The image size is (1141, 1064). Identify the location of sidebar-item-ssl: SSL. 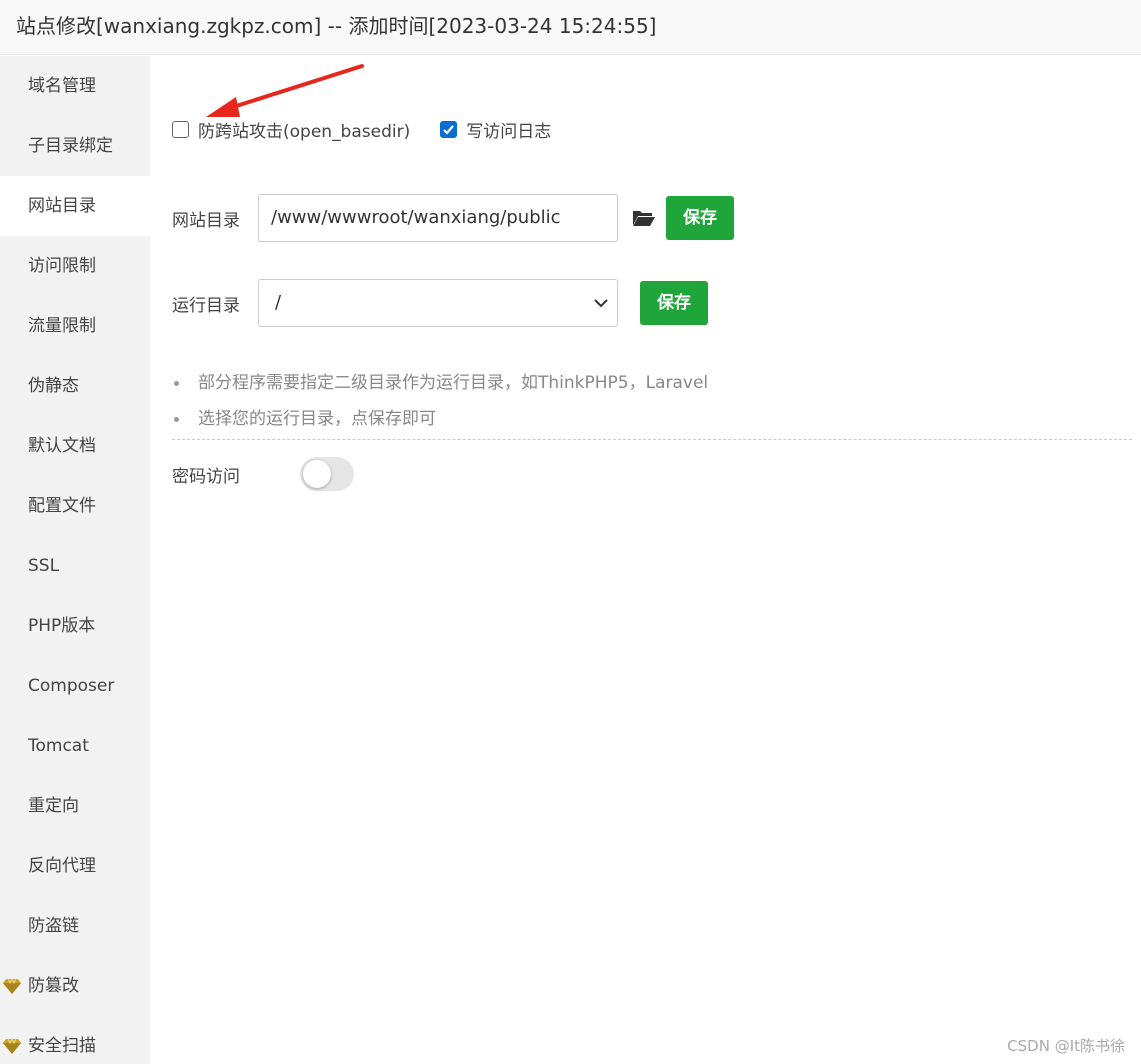
(75, 566).